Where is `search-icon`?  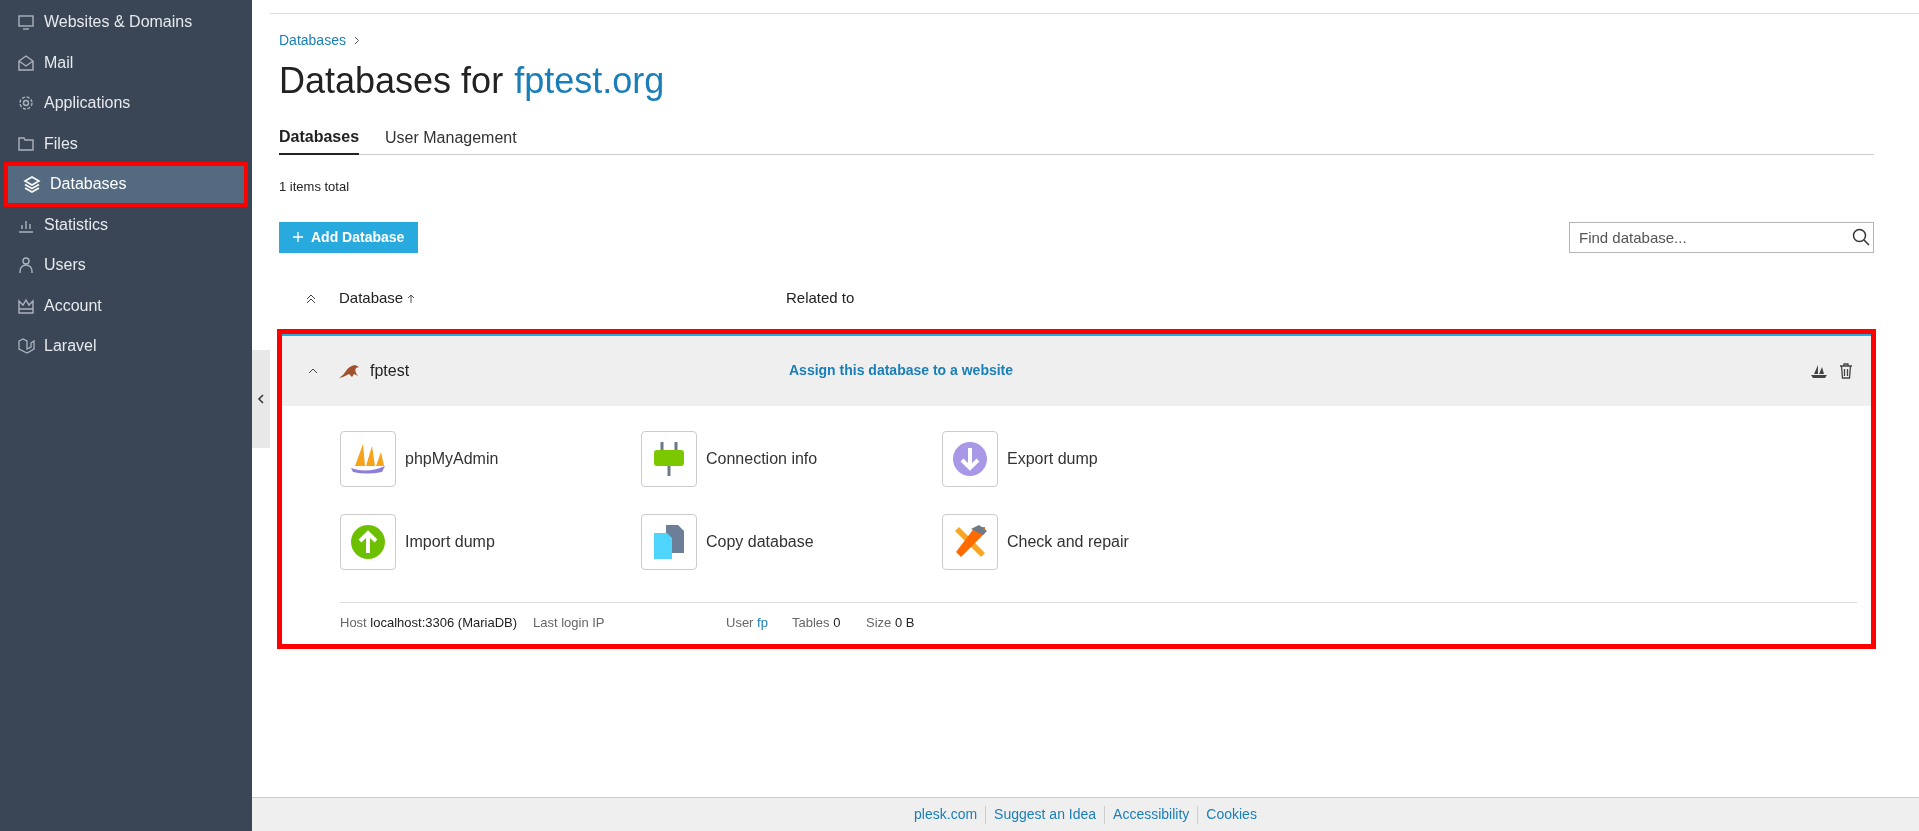 search-icon is located at coordinates (1861, 236).